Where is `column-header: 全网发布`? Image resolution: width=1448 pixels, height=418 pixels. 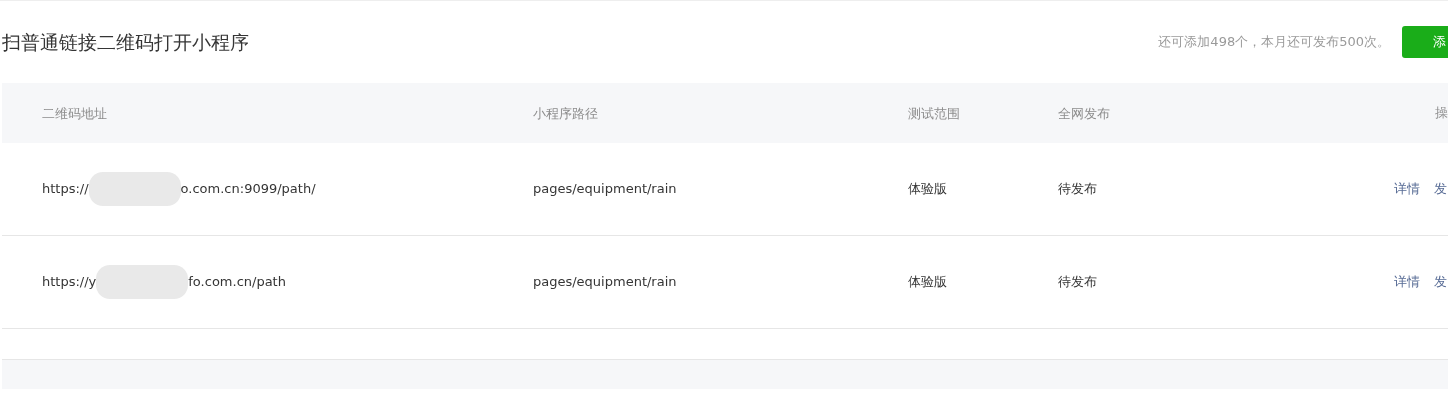
column-header: 全网发布 is located at coordinates (1084, 113).